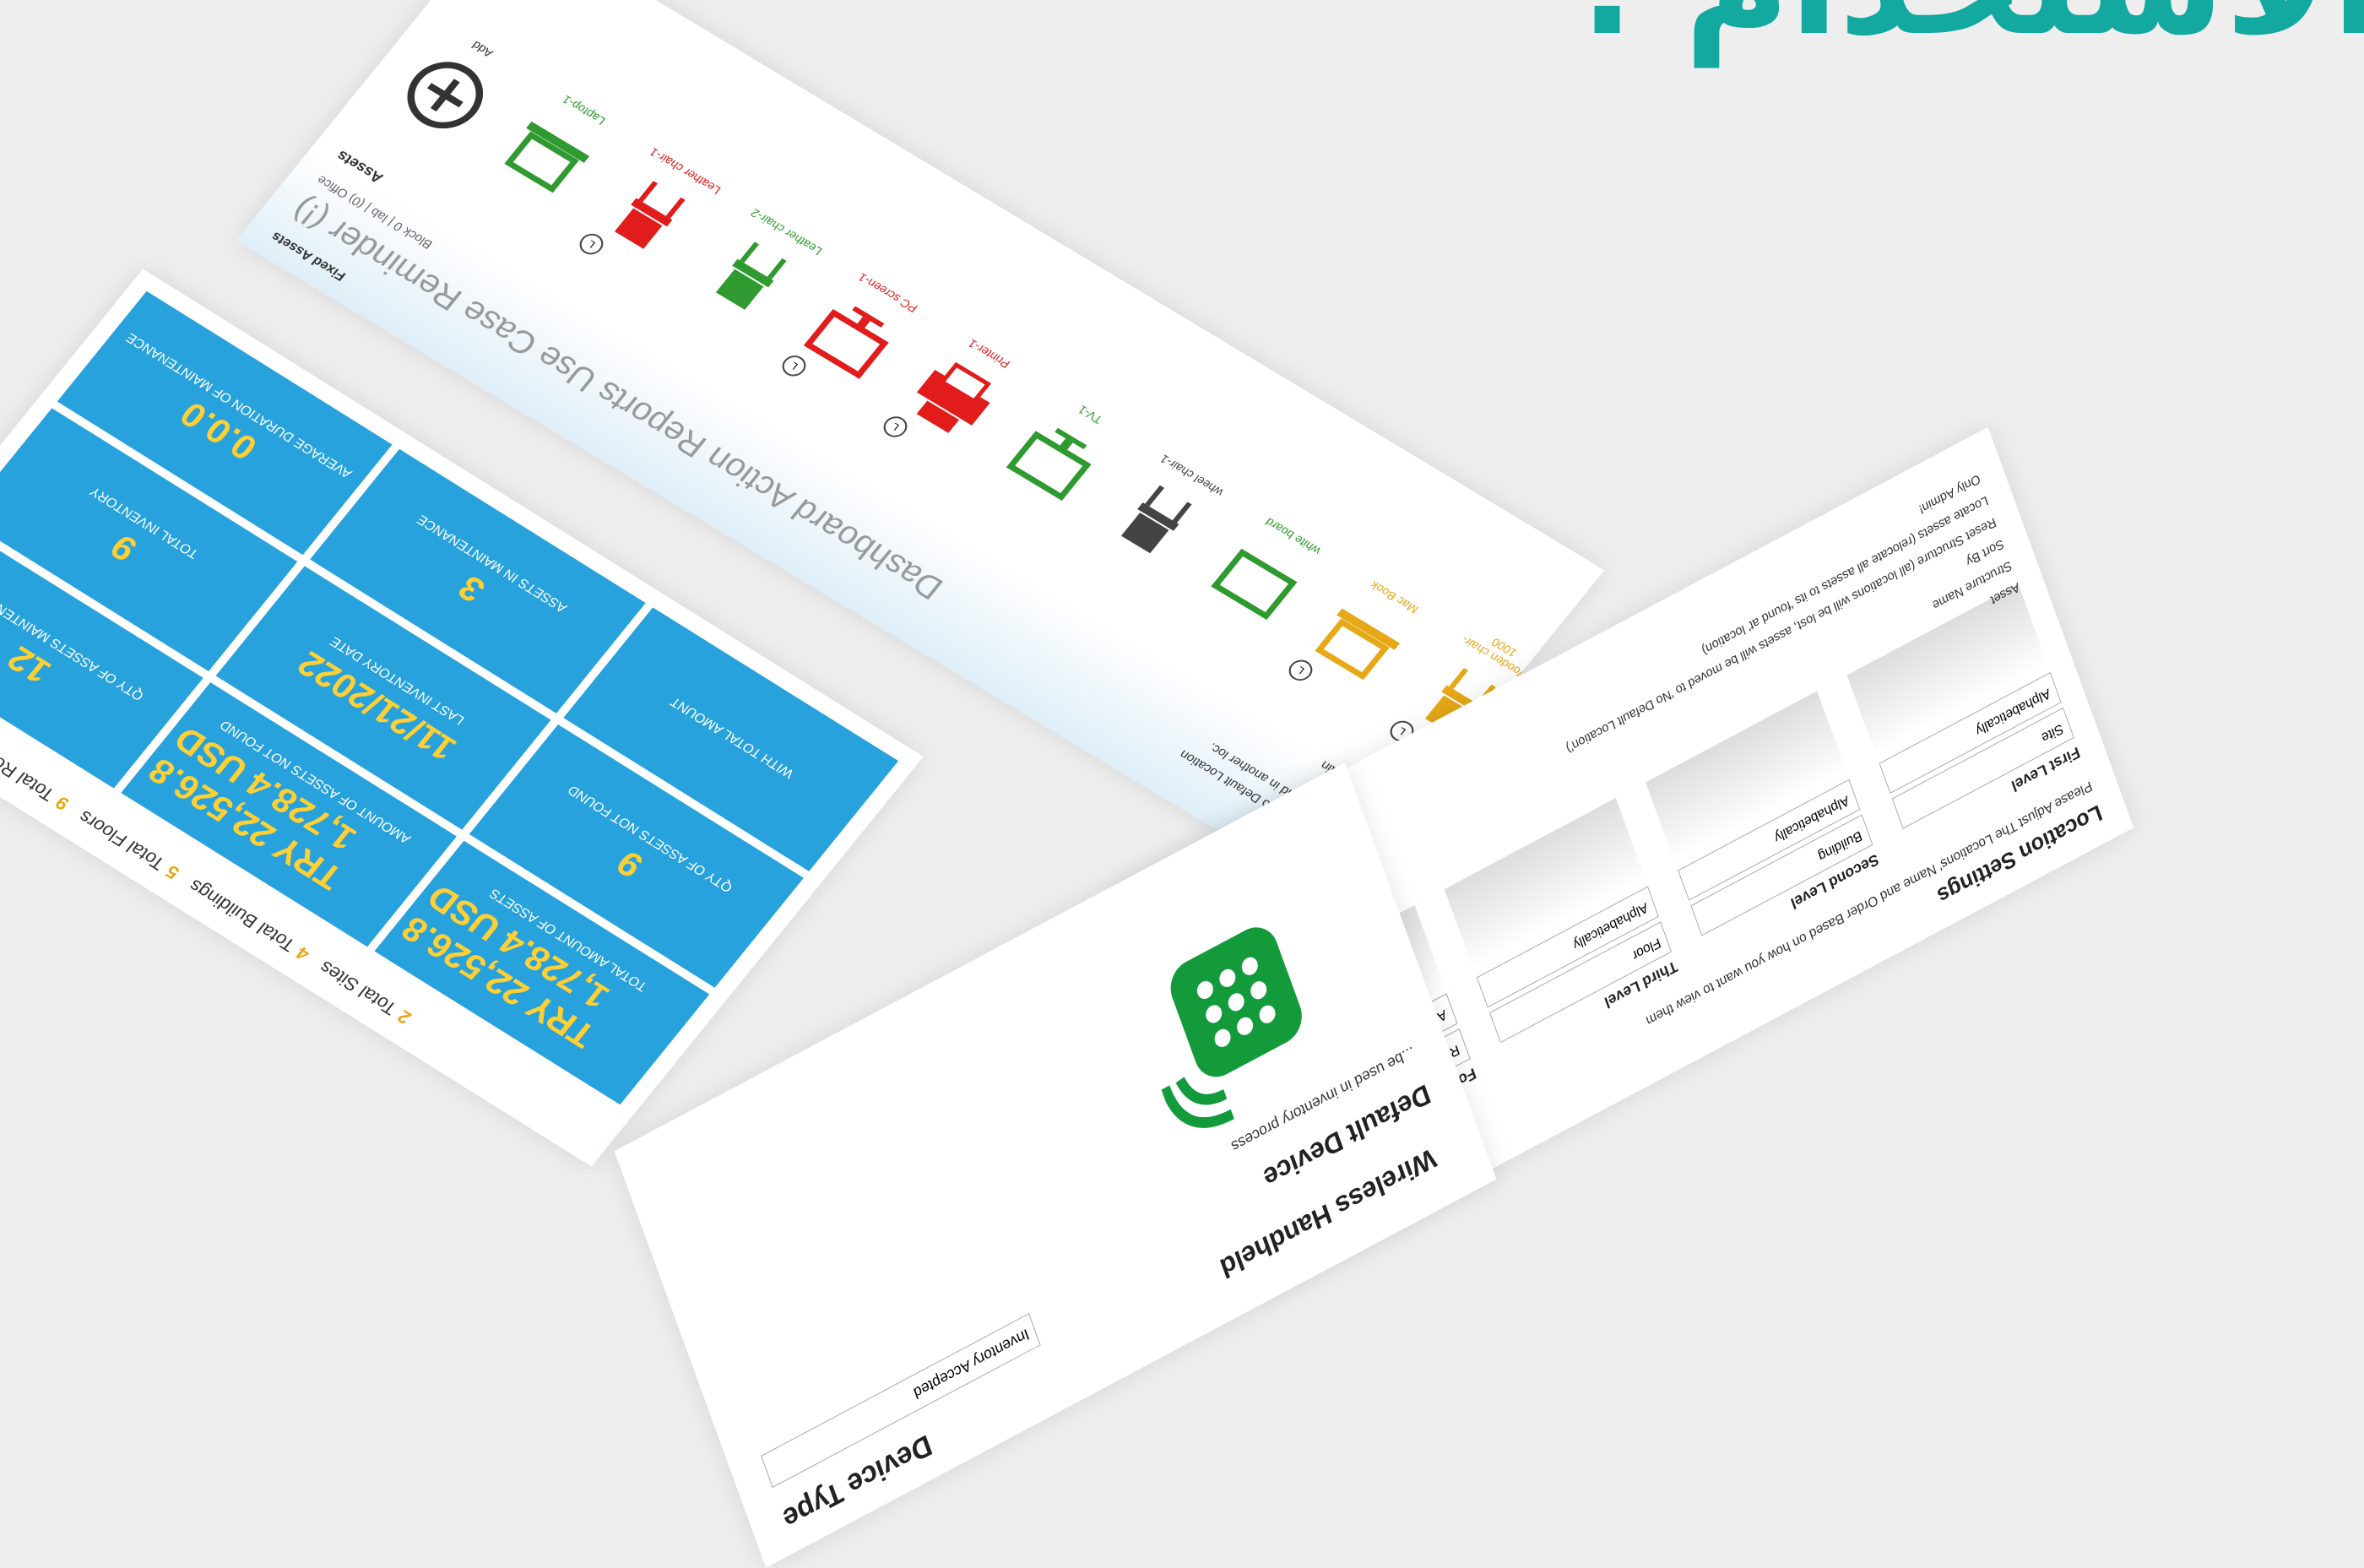 This screenshot has width=2364, height=1568. I want to click on total-value: 5, so click(172, 871).